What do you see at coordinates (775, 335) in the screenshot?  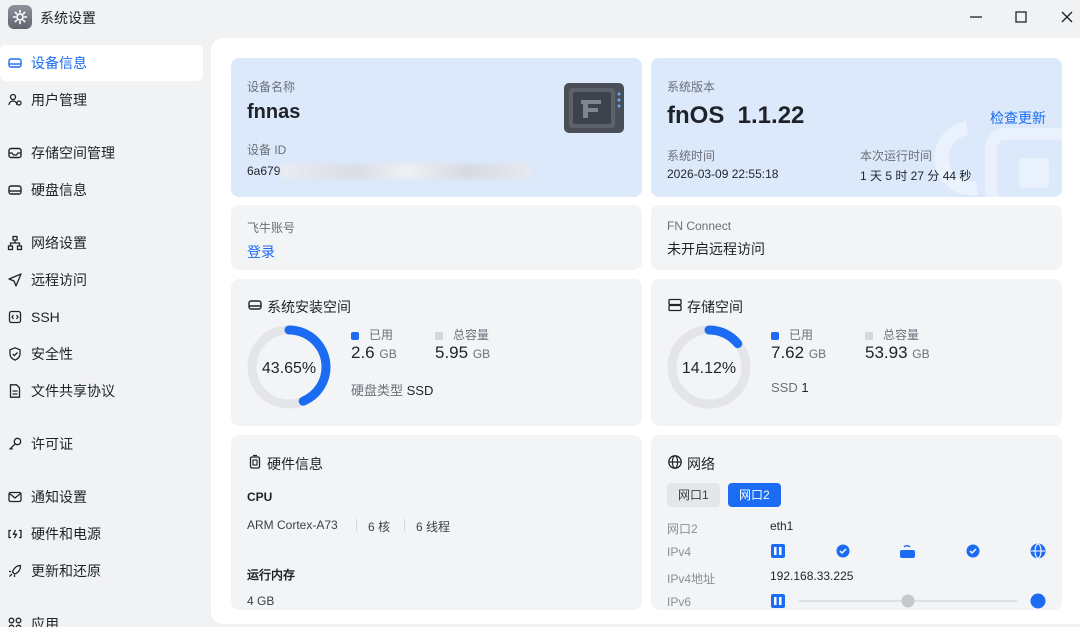 I see `used-legend-dot` at bounding box center [775, 335].